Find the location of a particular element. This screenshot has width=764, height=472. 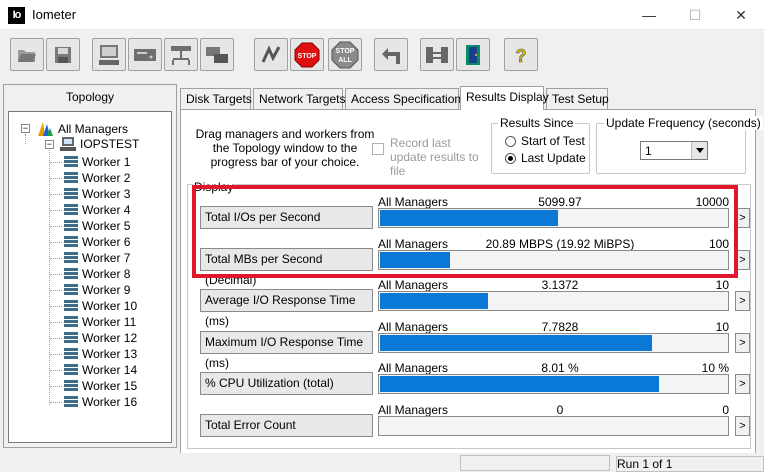

results-since-group is located at coordinates (540, 148).